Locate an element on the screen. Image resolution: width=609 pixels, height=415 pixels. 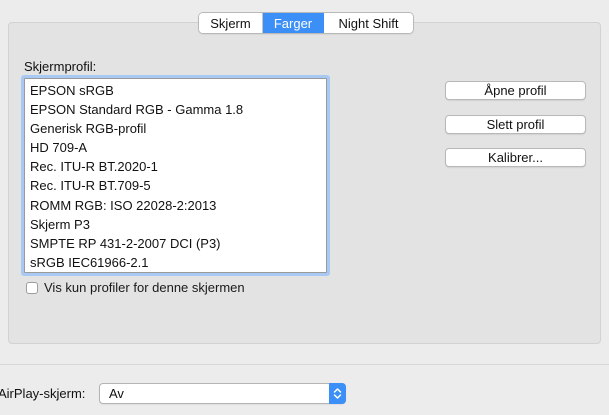
profile-list-item: ROMM RGB: ISO 22028-2:2013 is located at coordinates (175, 205).